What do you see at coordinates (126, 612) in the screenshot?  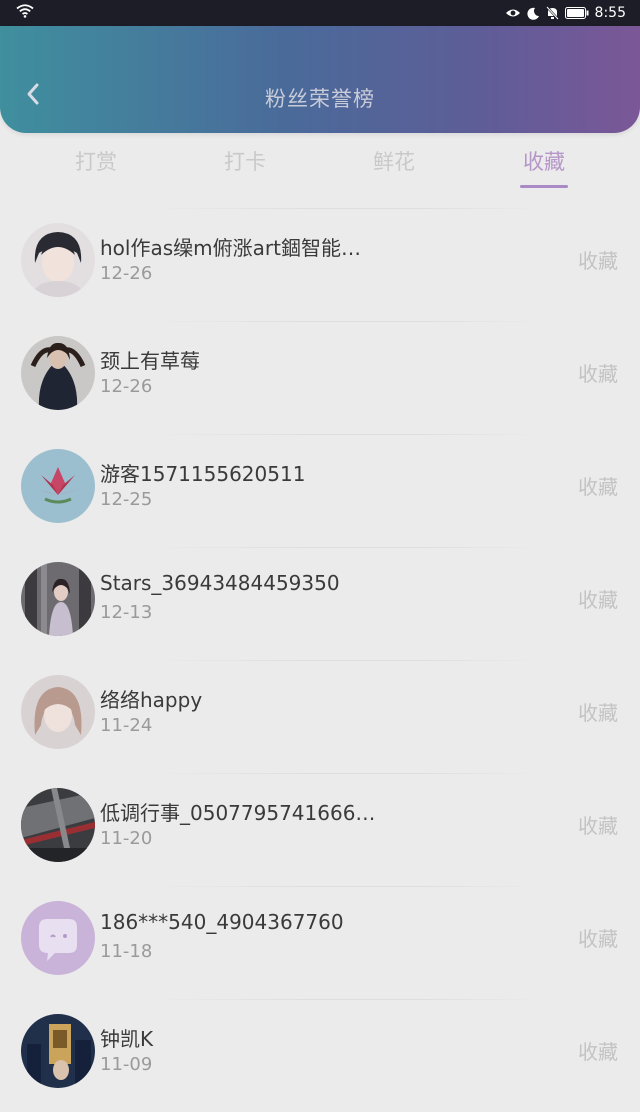 I see `fan-date: 12-13` at bounding box center [126, 612].